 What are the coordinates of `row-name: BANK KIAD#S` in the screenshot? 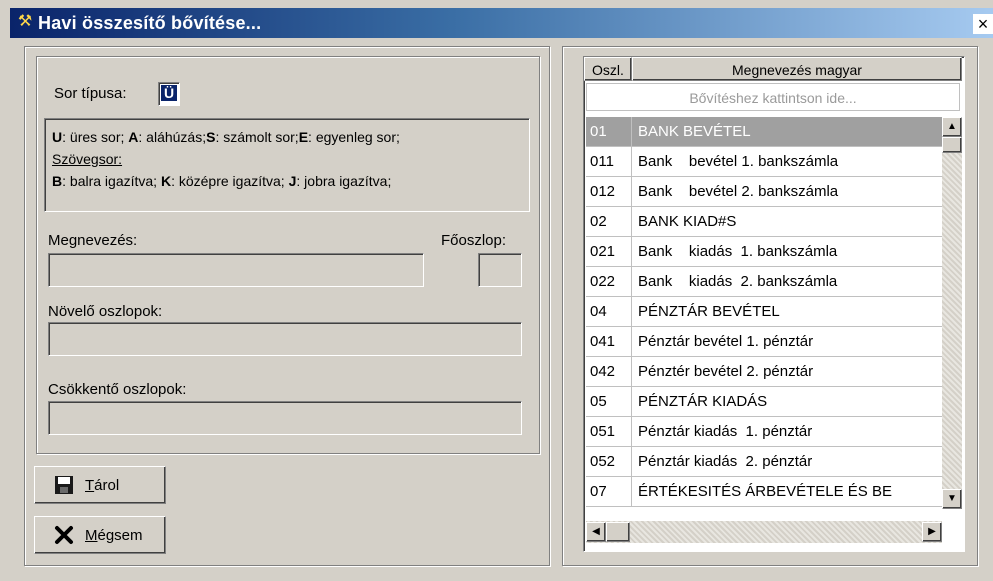 It's located at (687, 221).